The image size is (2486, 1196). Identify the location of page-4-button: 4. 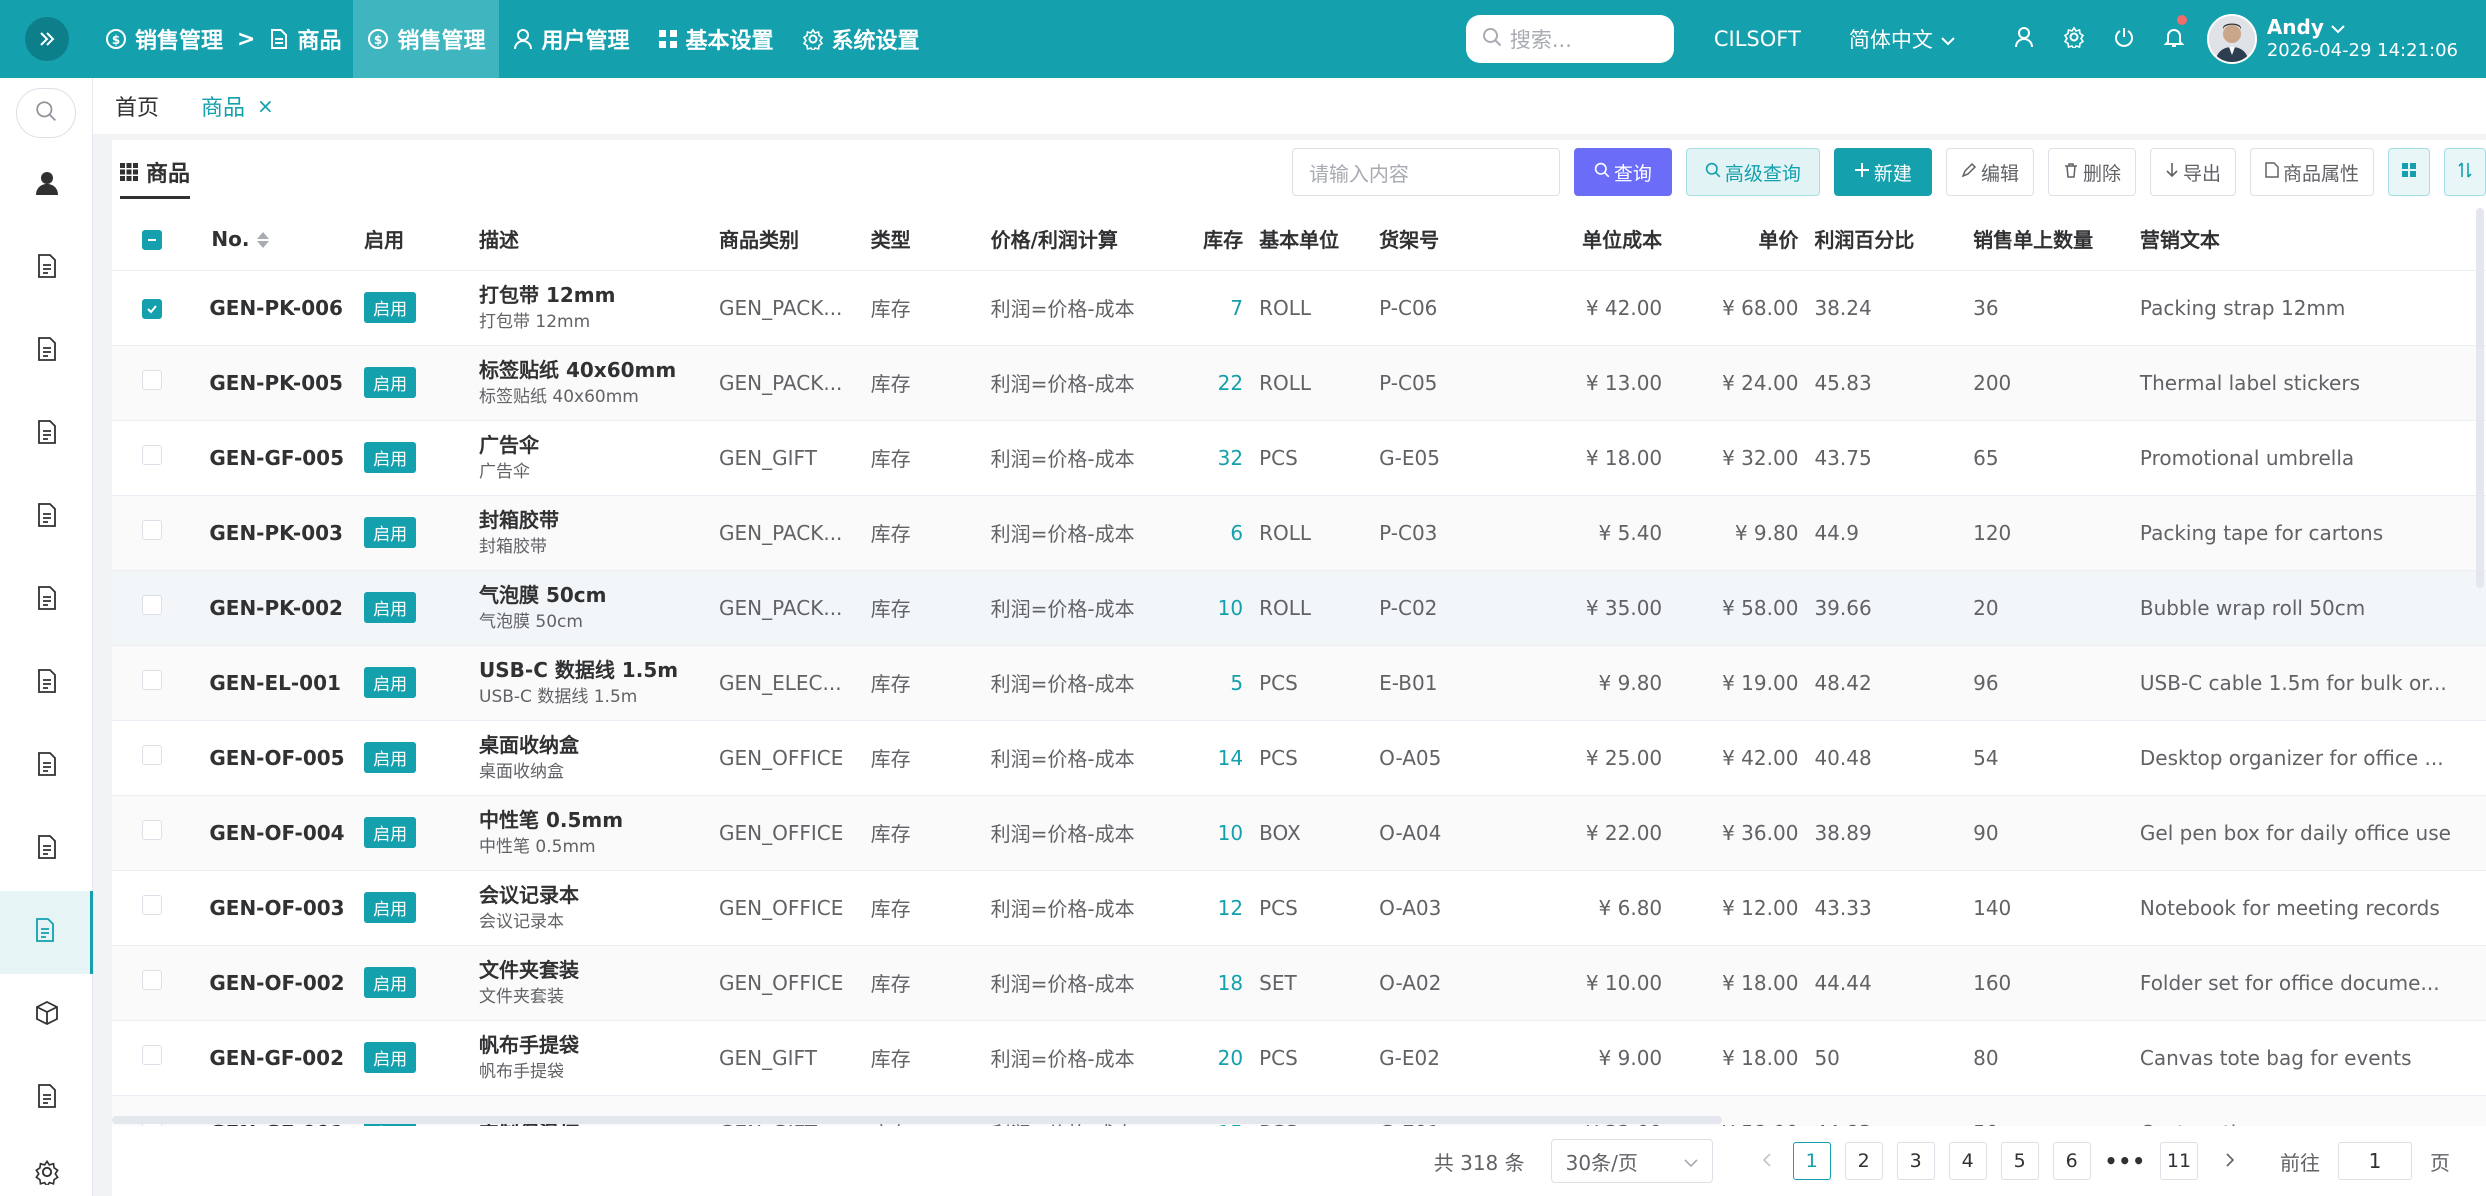
(1967, 1161).